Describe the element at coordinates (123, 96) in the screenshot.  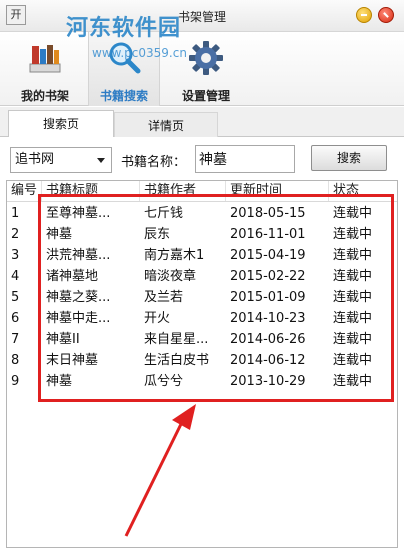
I see `toolbar-label: 书籍搜索` at that location.